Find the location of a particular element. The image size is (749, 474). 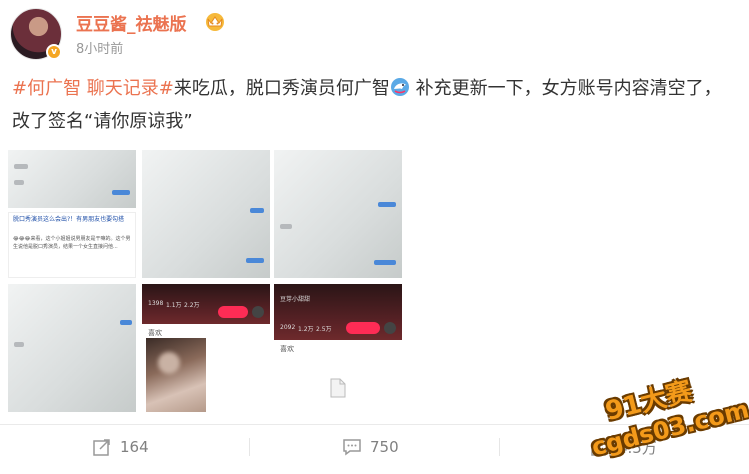

repost-button: 164 is located at coordinates (120, 447).